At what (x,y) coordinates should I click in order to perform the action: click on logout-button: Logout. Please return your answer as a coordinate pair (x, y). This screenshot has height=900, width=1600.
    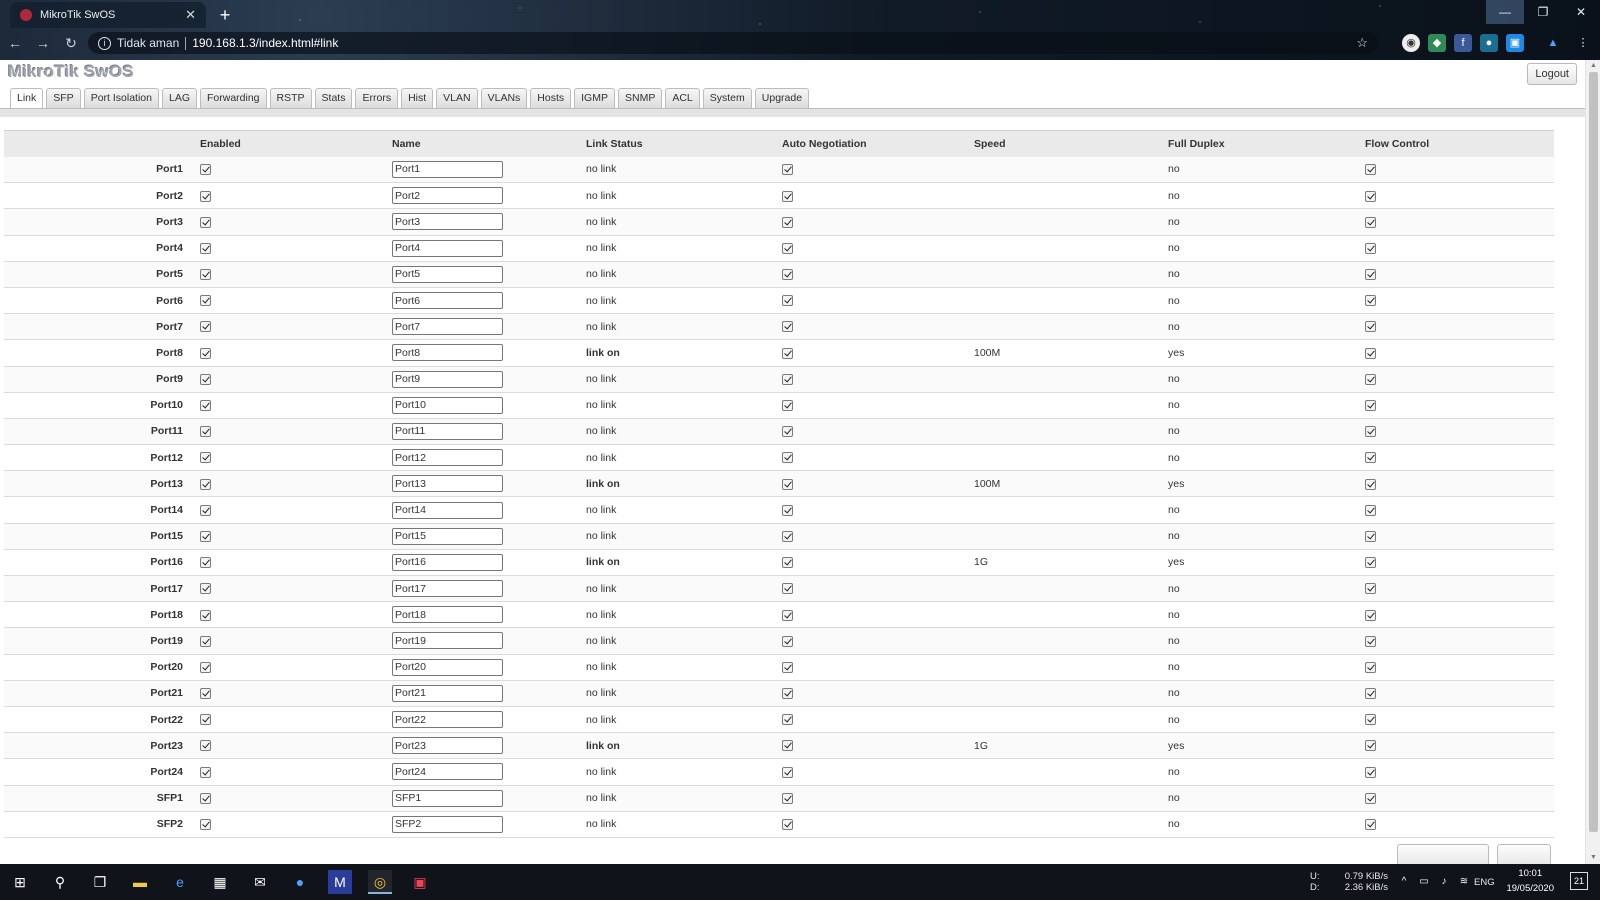
    Looking at the image, I should click on (1552, 74).